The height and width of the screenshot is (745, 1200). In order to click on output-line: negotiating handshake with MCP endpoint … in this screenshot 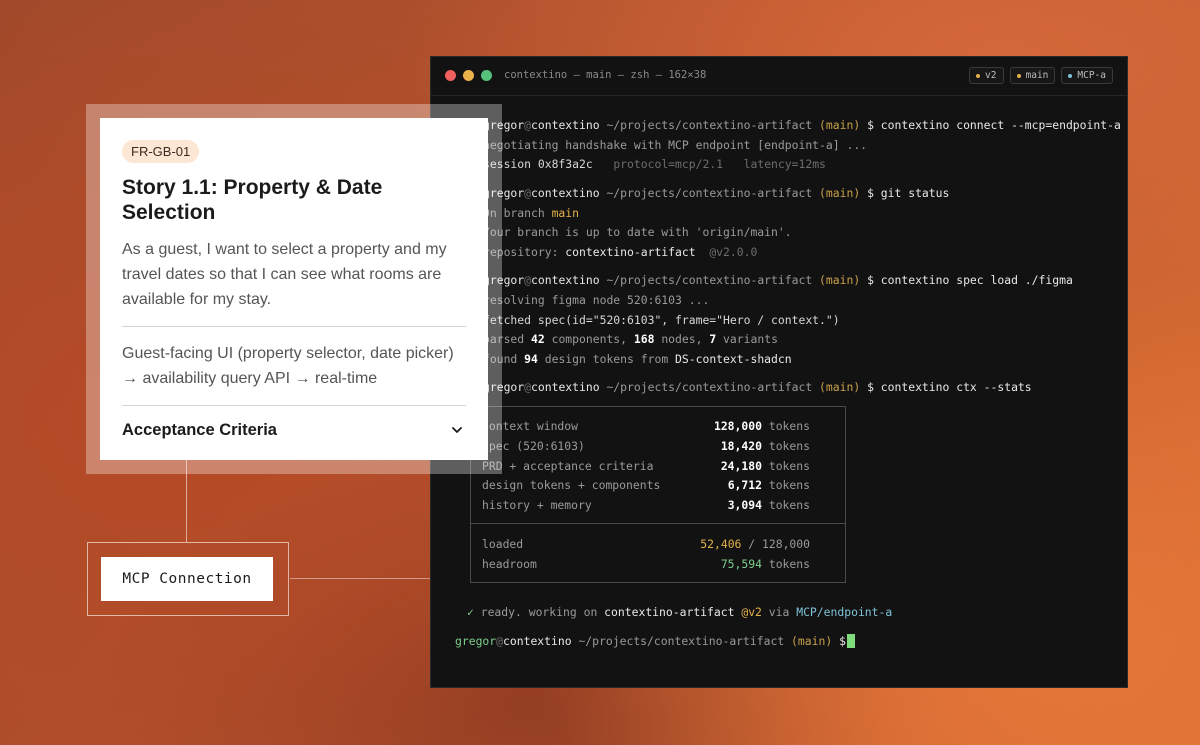, I will do `click(675, 145)`.